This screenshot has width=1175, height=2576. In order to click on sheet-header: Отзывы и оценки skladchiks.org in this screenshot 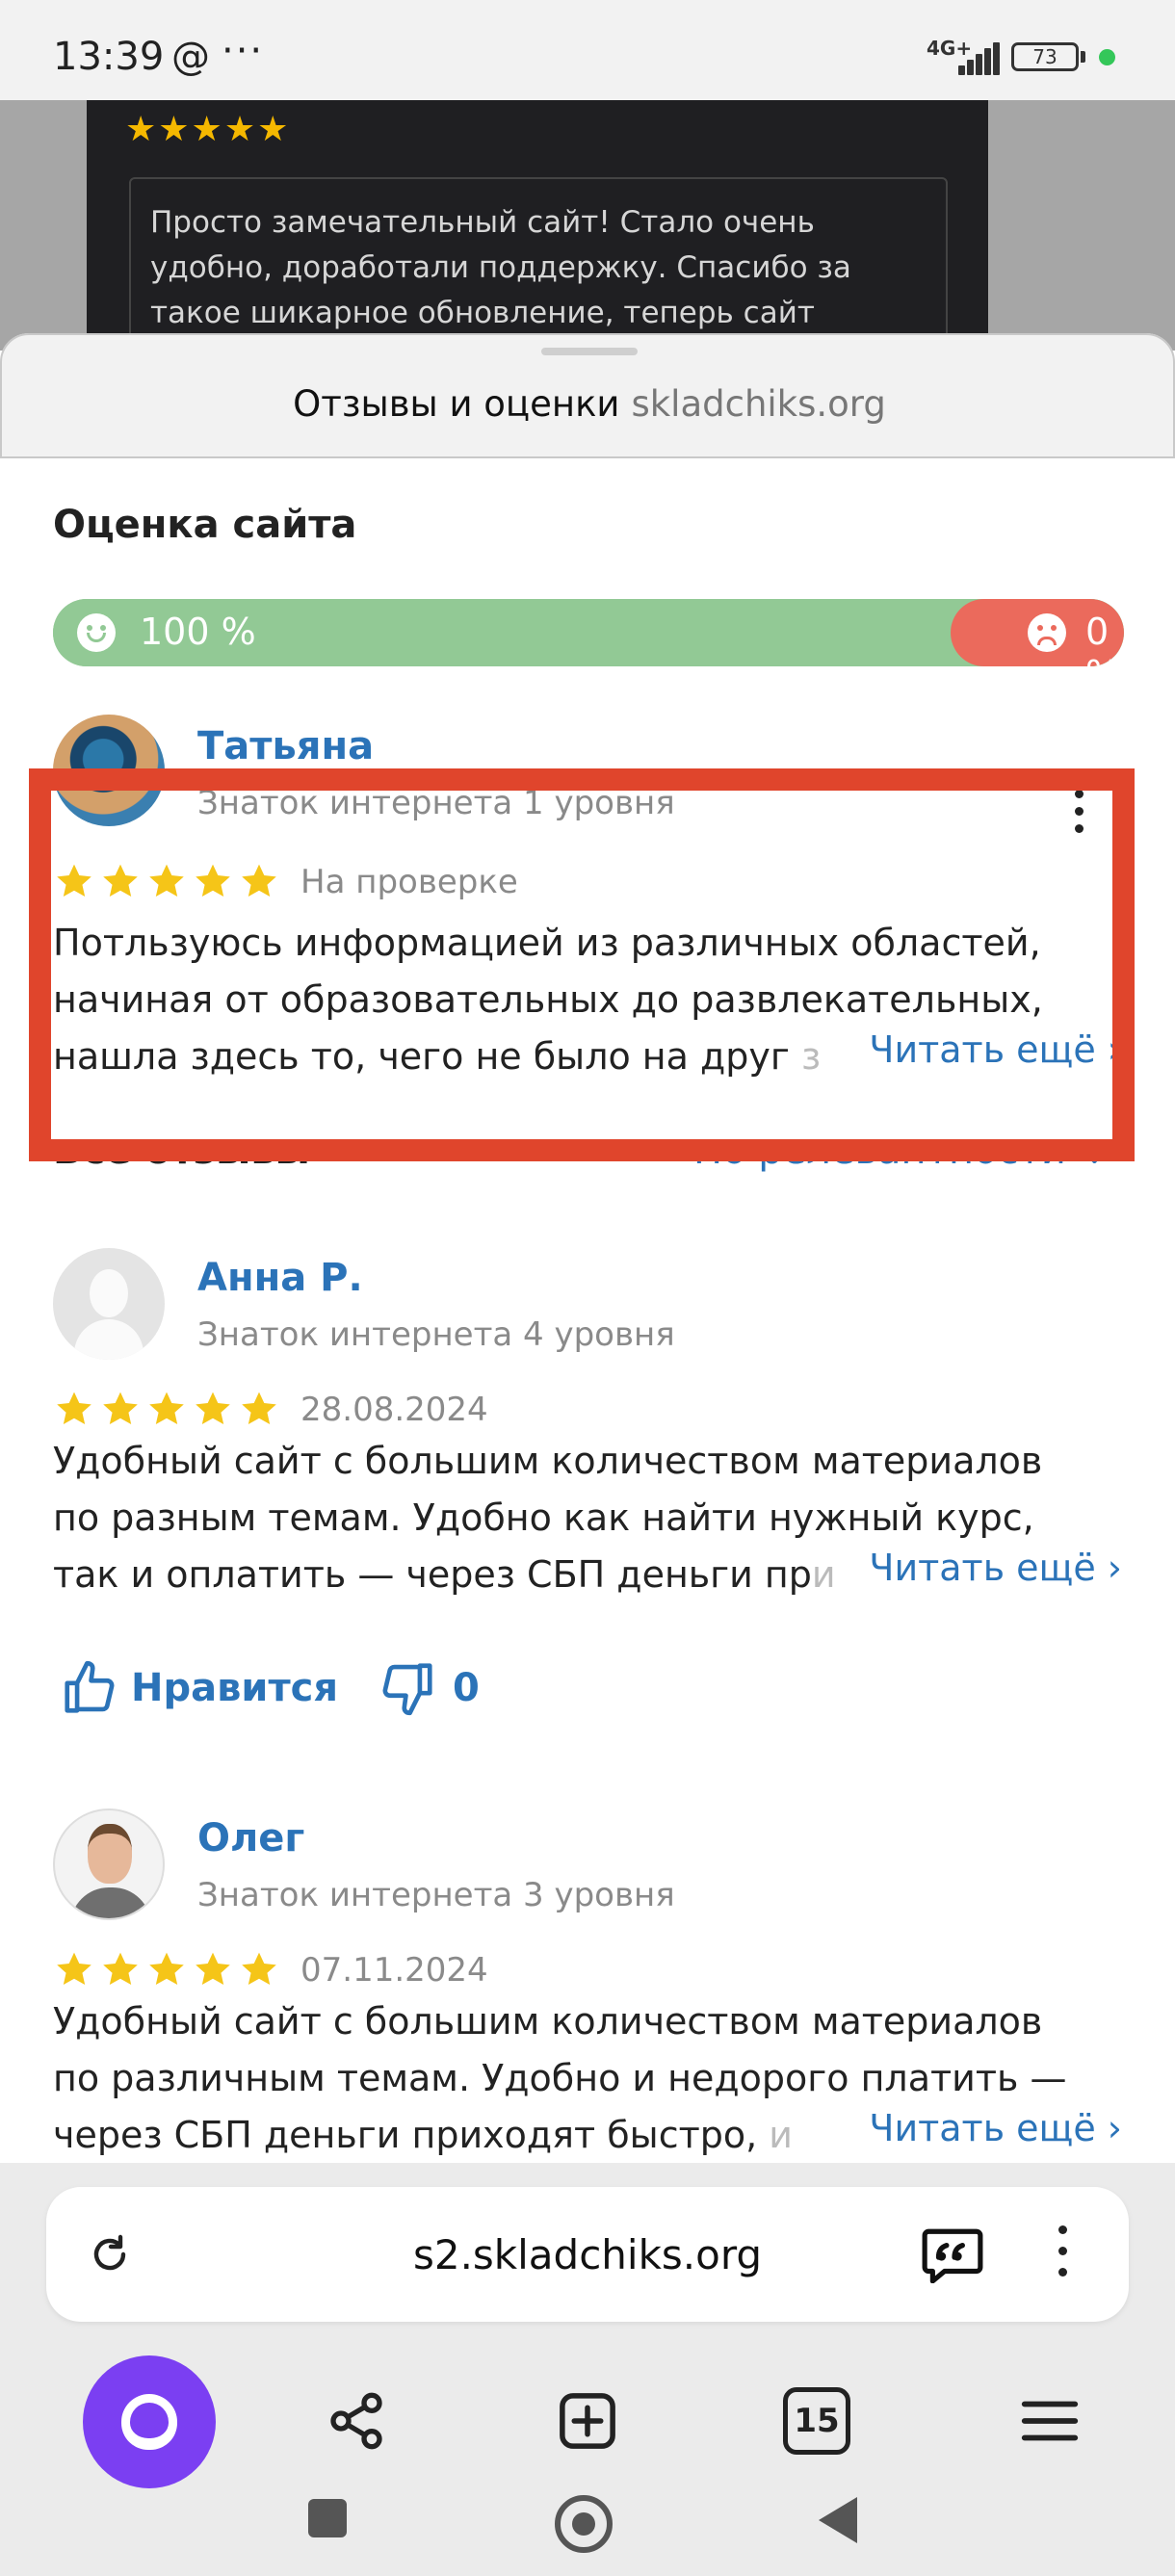, I will do `click(587, 395)`.